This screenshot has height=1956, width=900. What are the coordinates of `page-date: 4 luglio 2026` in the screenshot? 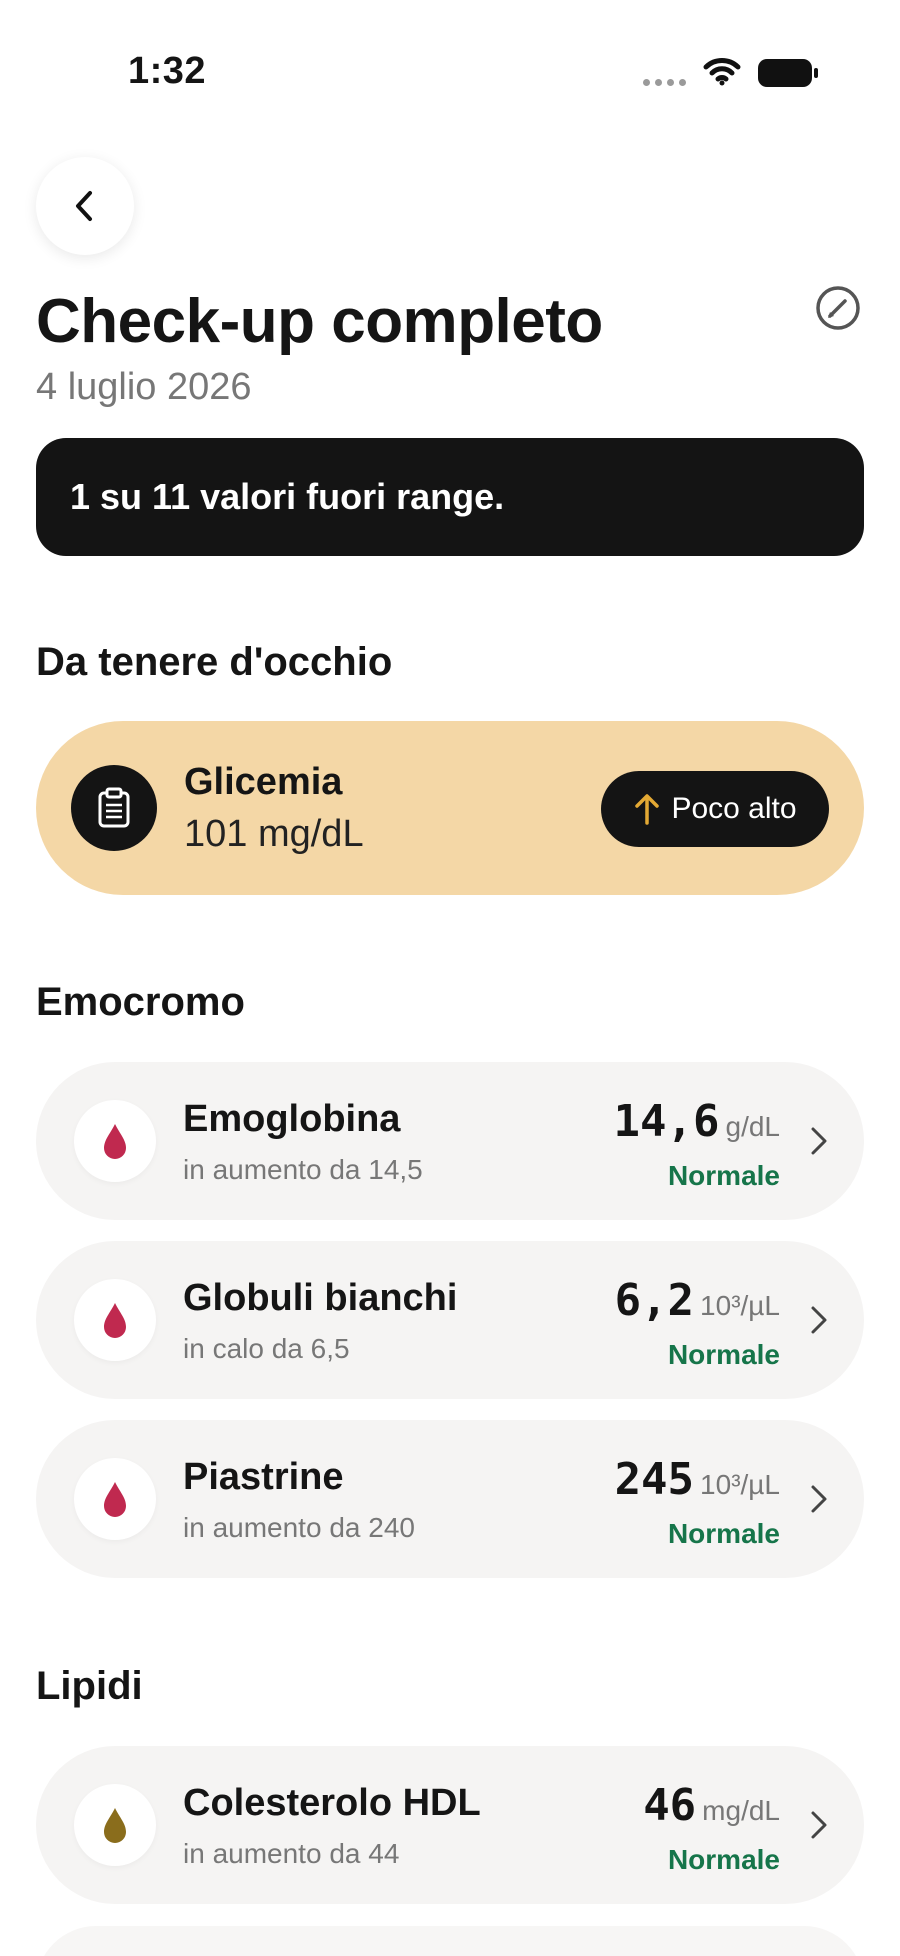 It's located at (144, 387).